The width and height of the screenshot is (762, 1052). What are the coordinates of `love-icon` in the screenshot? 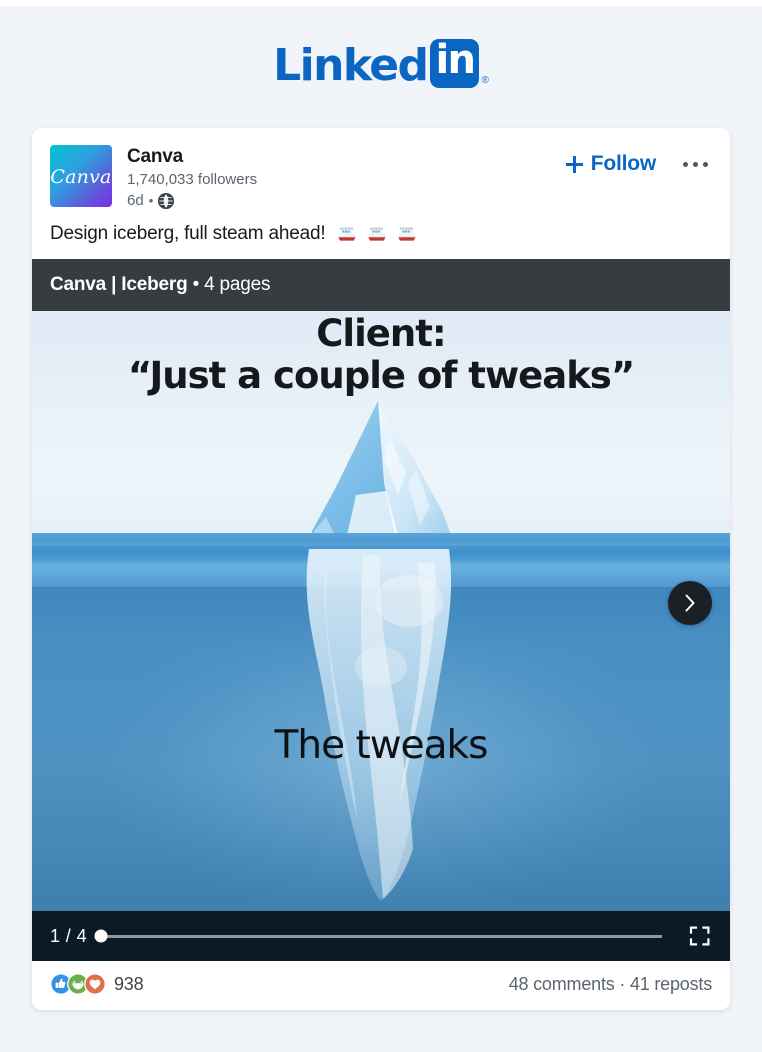 It's located at (95, 984).